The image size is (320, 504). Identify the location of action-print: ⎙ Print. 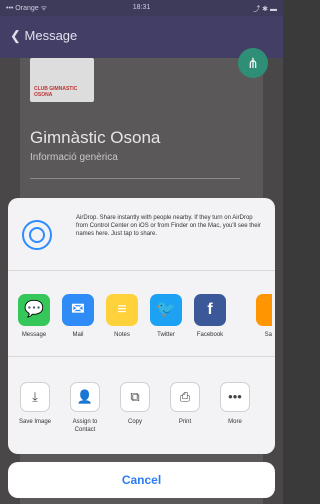
(185, 404).